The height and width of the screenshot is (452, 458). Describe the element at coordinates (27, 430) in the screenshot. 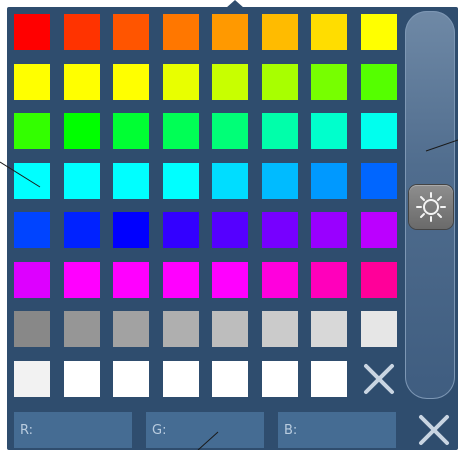

I see `red-field-label: R:` at that location.